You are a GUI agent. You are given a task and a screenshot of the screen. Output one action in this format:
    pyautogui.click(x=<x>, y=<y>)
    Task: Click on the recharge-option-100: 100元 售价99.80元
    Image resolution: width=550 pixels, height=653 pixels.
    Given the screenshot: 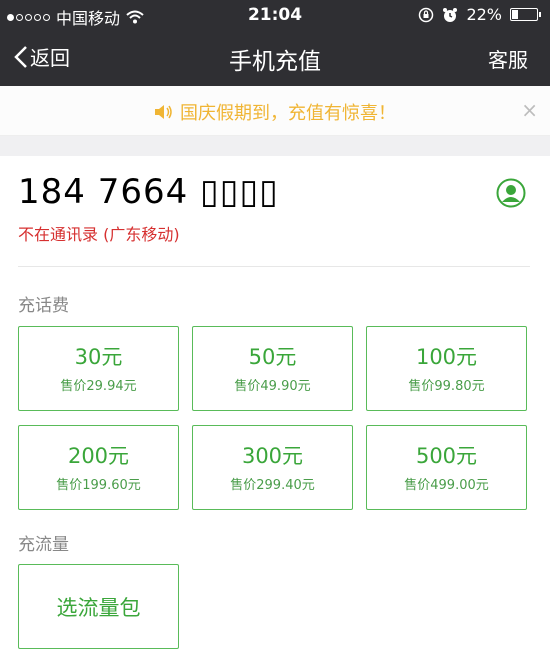 What is the action you would take?
    pyautogui.click(x=446, y=368)
    